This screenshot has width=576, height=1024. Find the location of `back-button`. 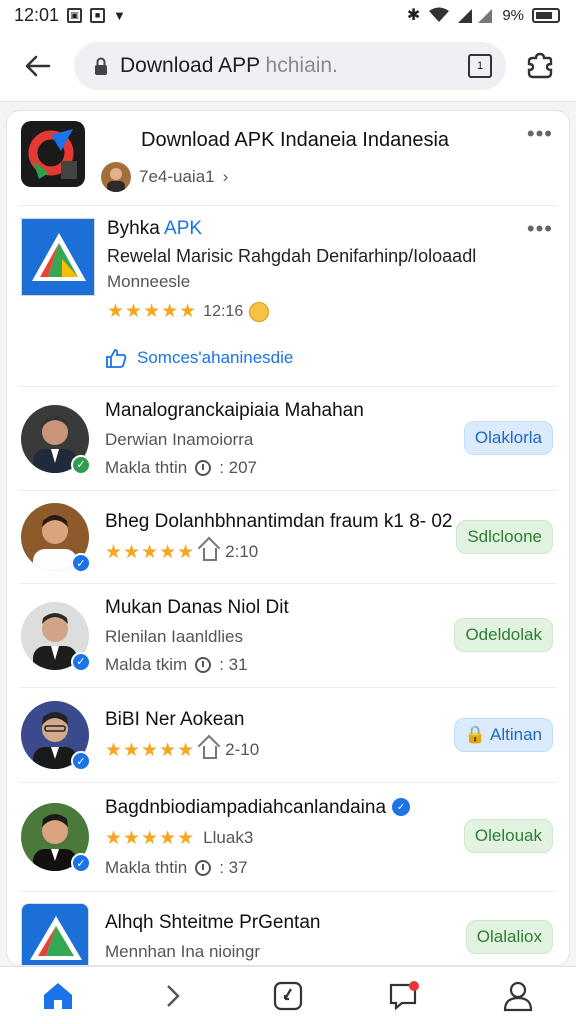

back-button is located at coordinates (38, 66).